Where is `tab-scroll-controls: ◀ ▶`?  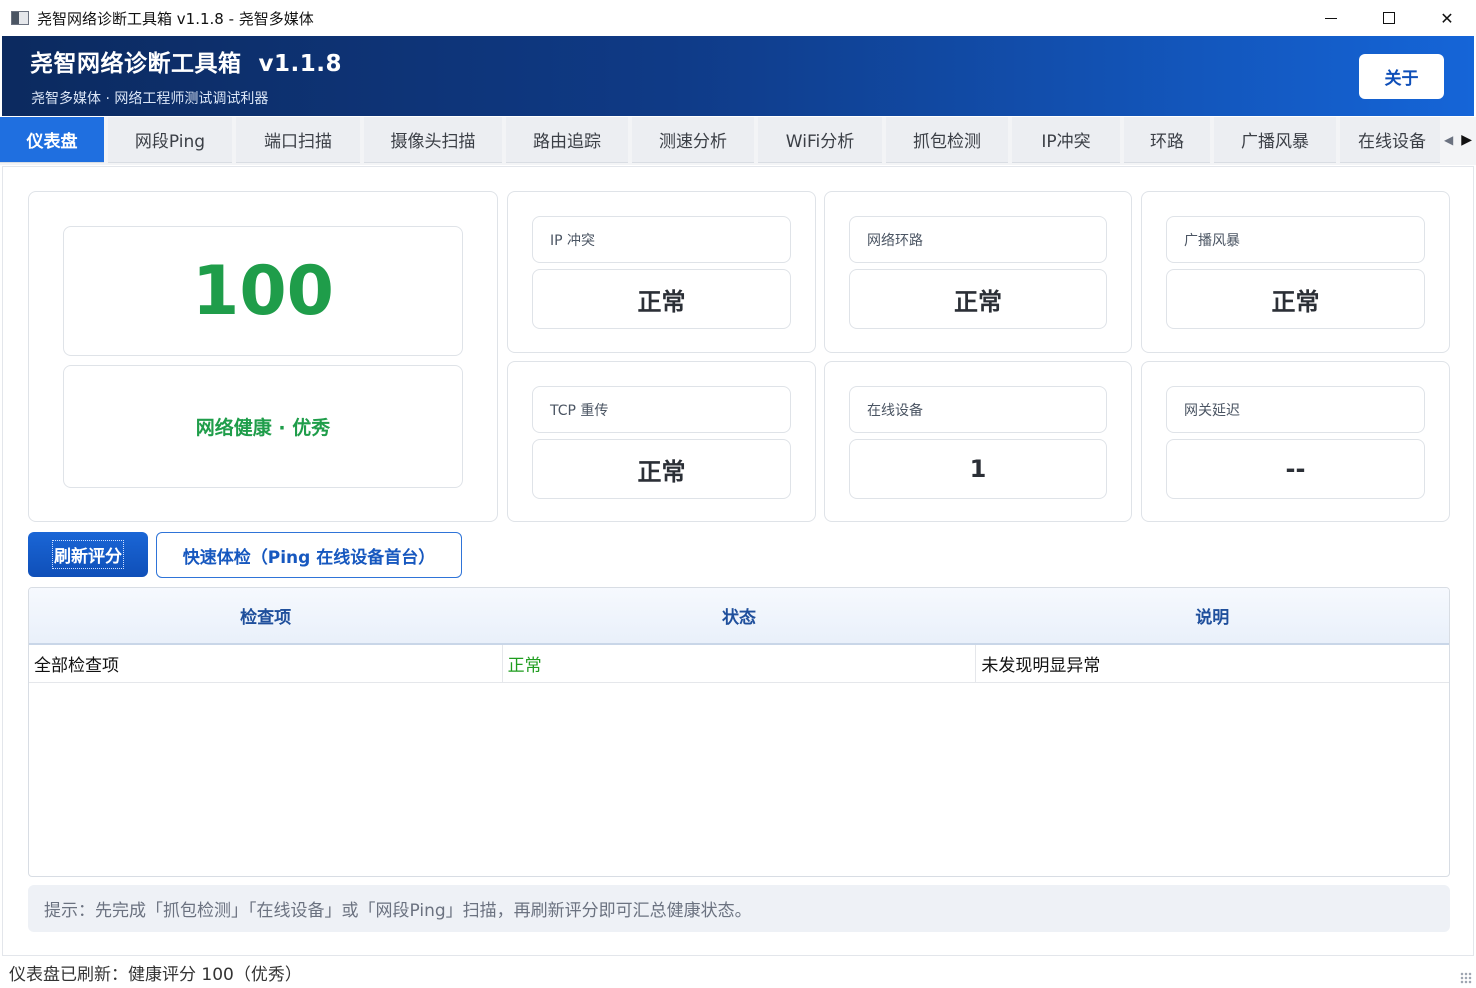
tab-scroll-controls: ◀ ▶ is located at coordinates (1458, 140).